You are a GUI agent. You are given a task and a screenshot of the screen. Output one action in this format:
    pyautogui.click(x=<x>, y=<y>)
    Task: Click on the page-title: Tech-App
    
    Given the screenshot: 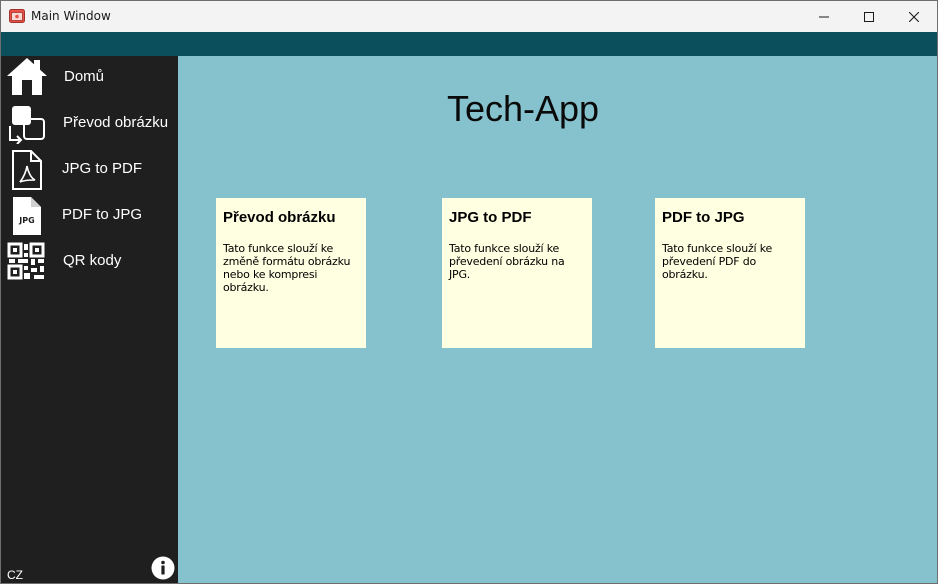 What is the action you would take?
    pyautogui.click(x=523, y=108)
    